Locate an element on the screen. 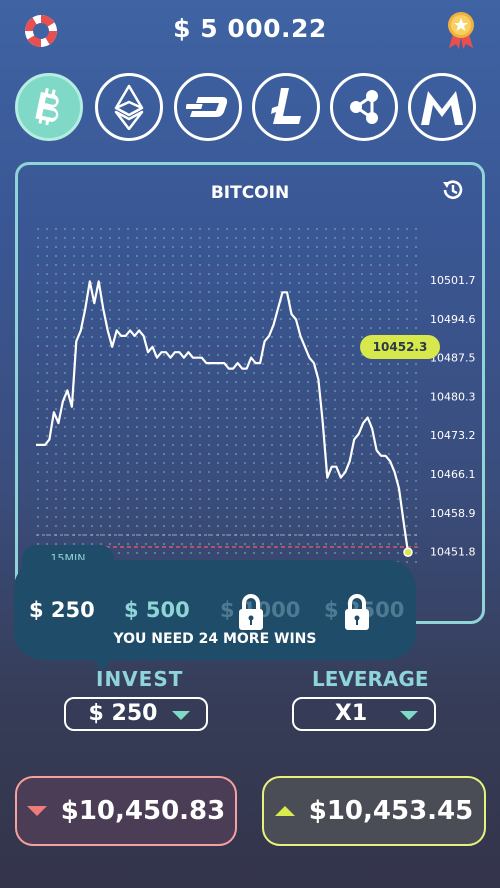 The height and width of the screenshot is (888, 500). coin-monero is located at coordinates (442, 107).